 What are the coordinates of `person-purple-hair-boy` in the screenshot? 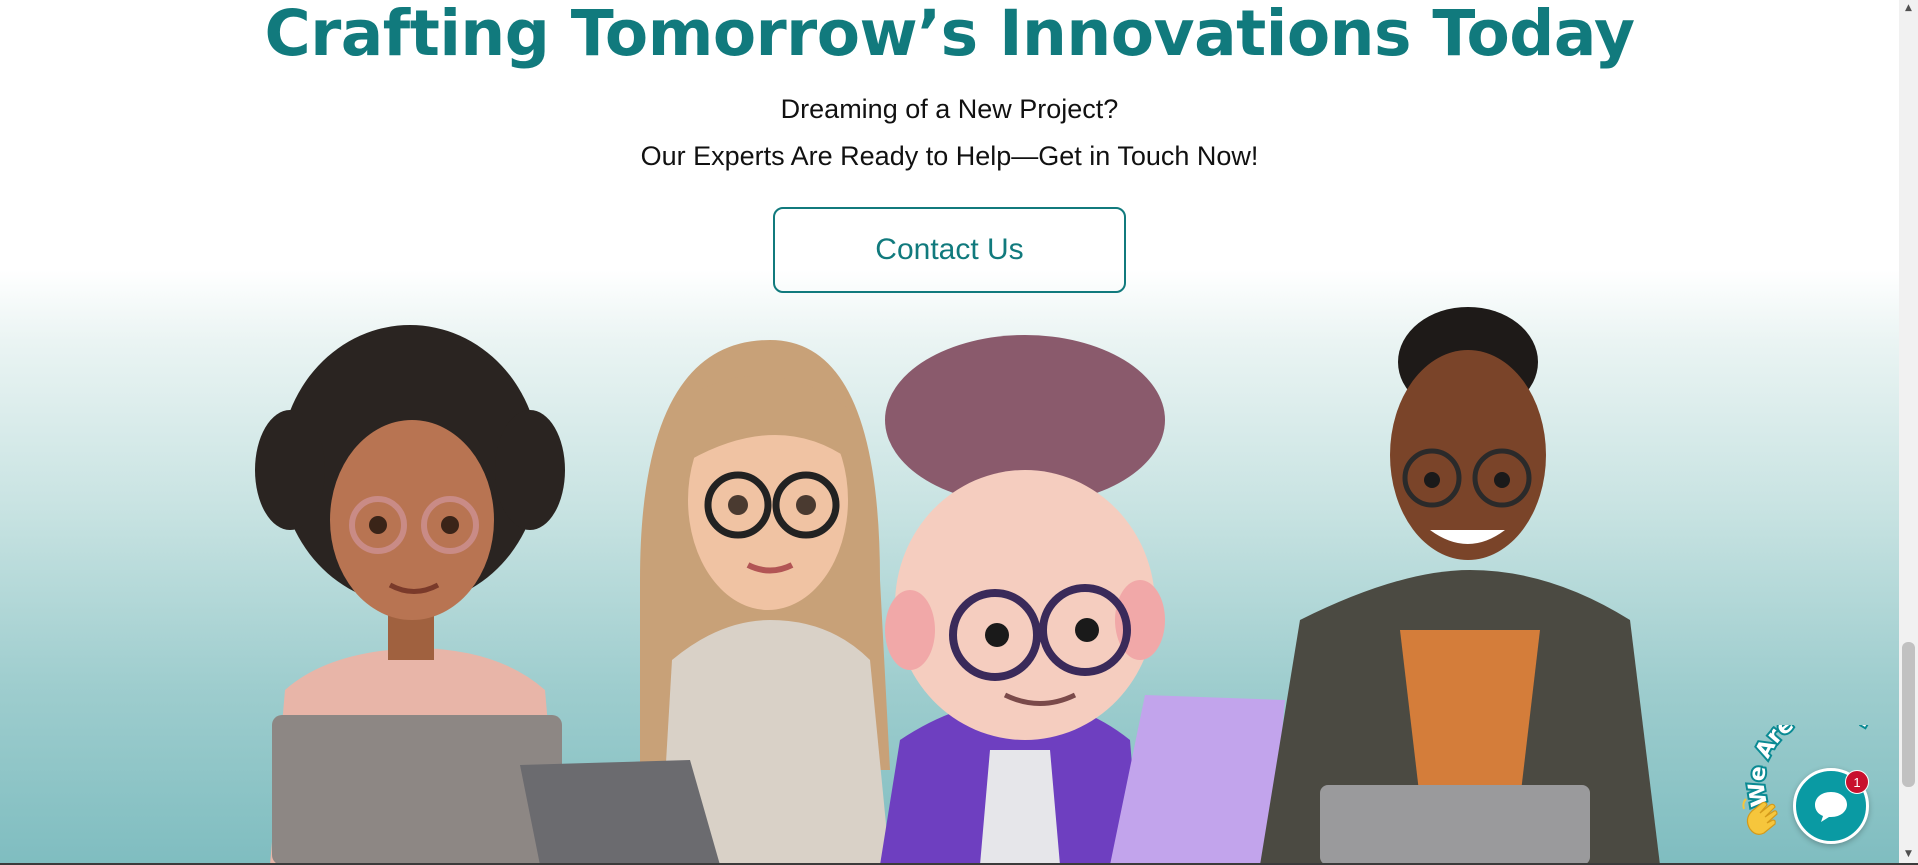 It's located at (1082, 600).